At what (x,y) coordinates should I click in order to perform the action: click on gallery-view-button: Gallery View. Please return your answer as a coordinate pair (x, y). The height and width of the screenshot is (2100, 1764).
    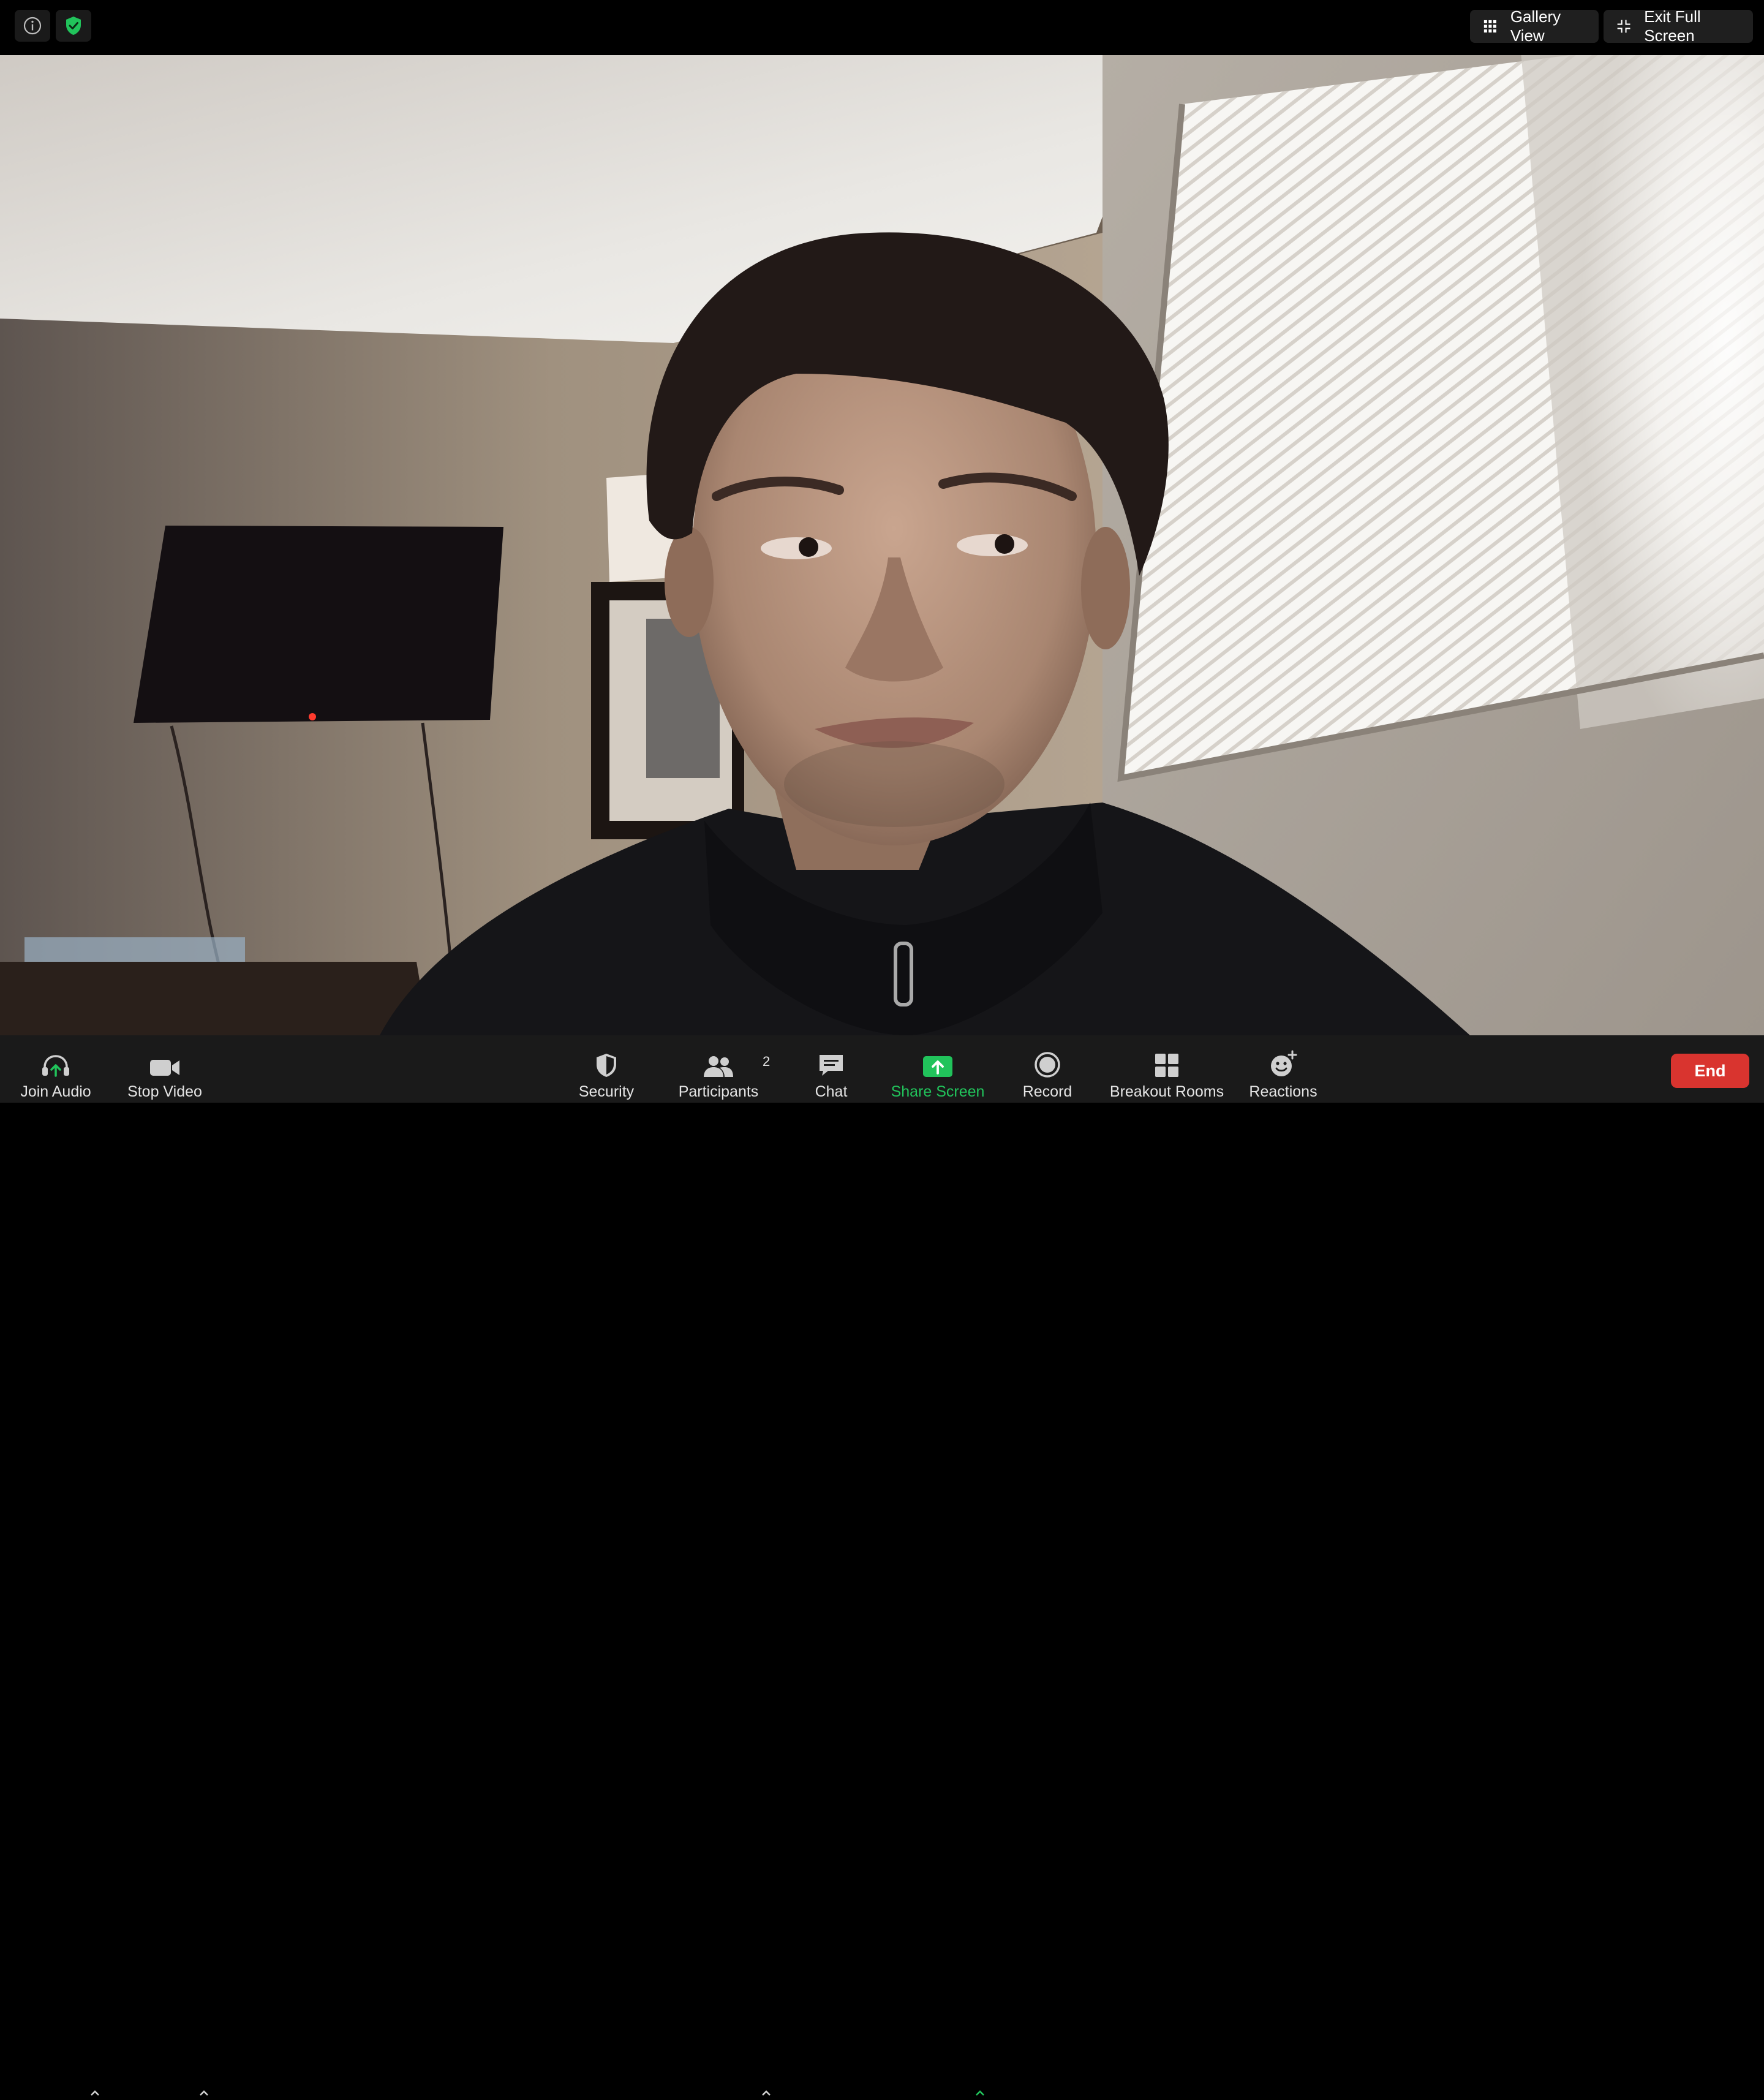
    Looking at the image, I should click on (1535, 26).